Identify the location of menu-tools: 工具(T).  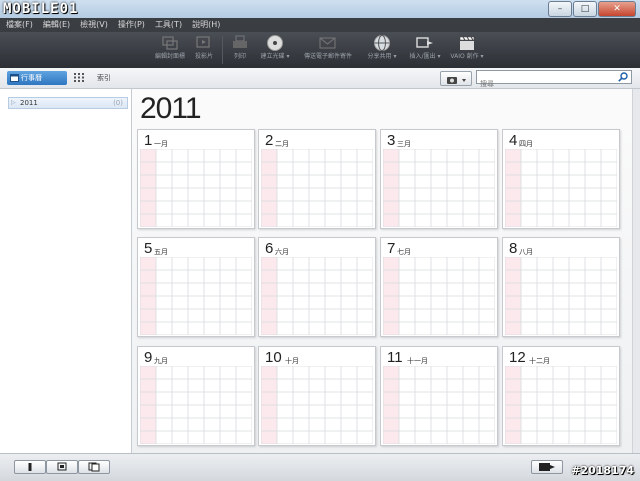
(168, 25).